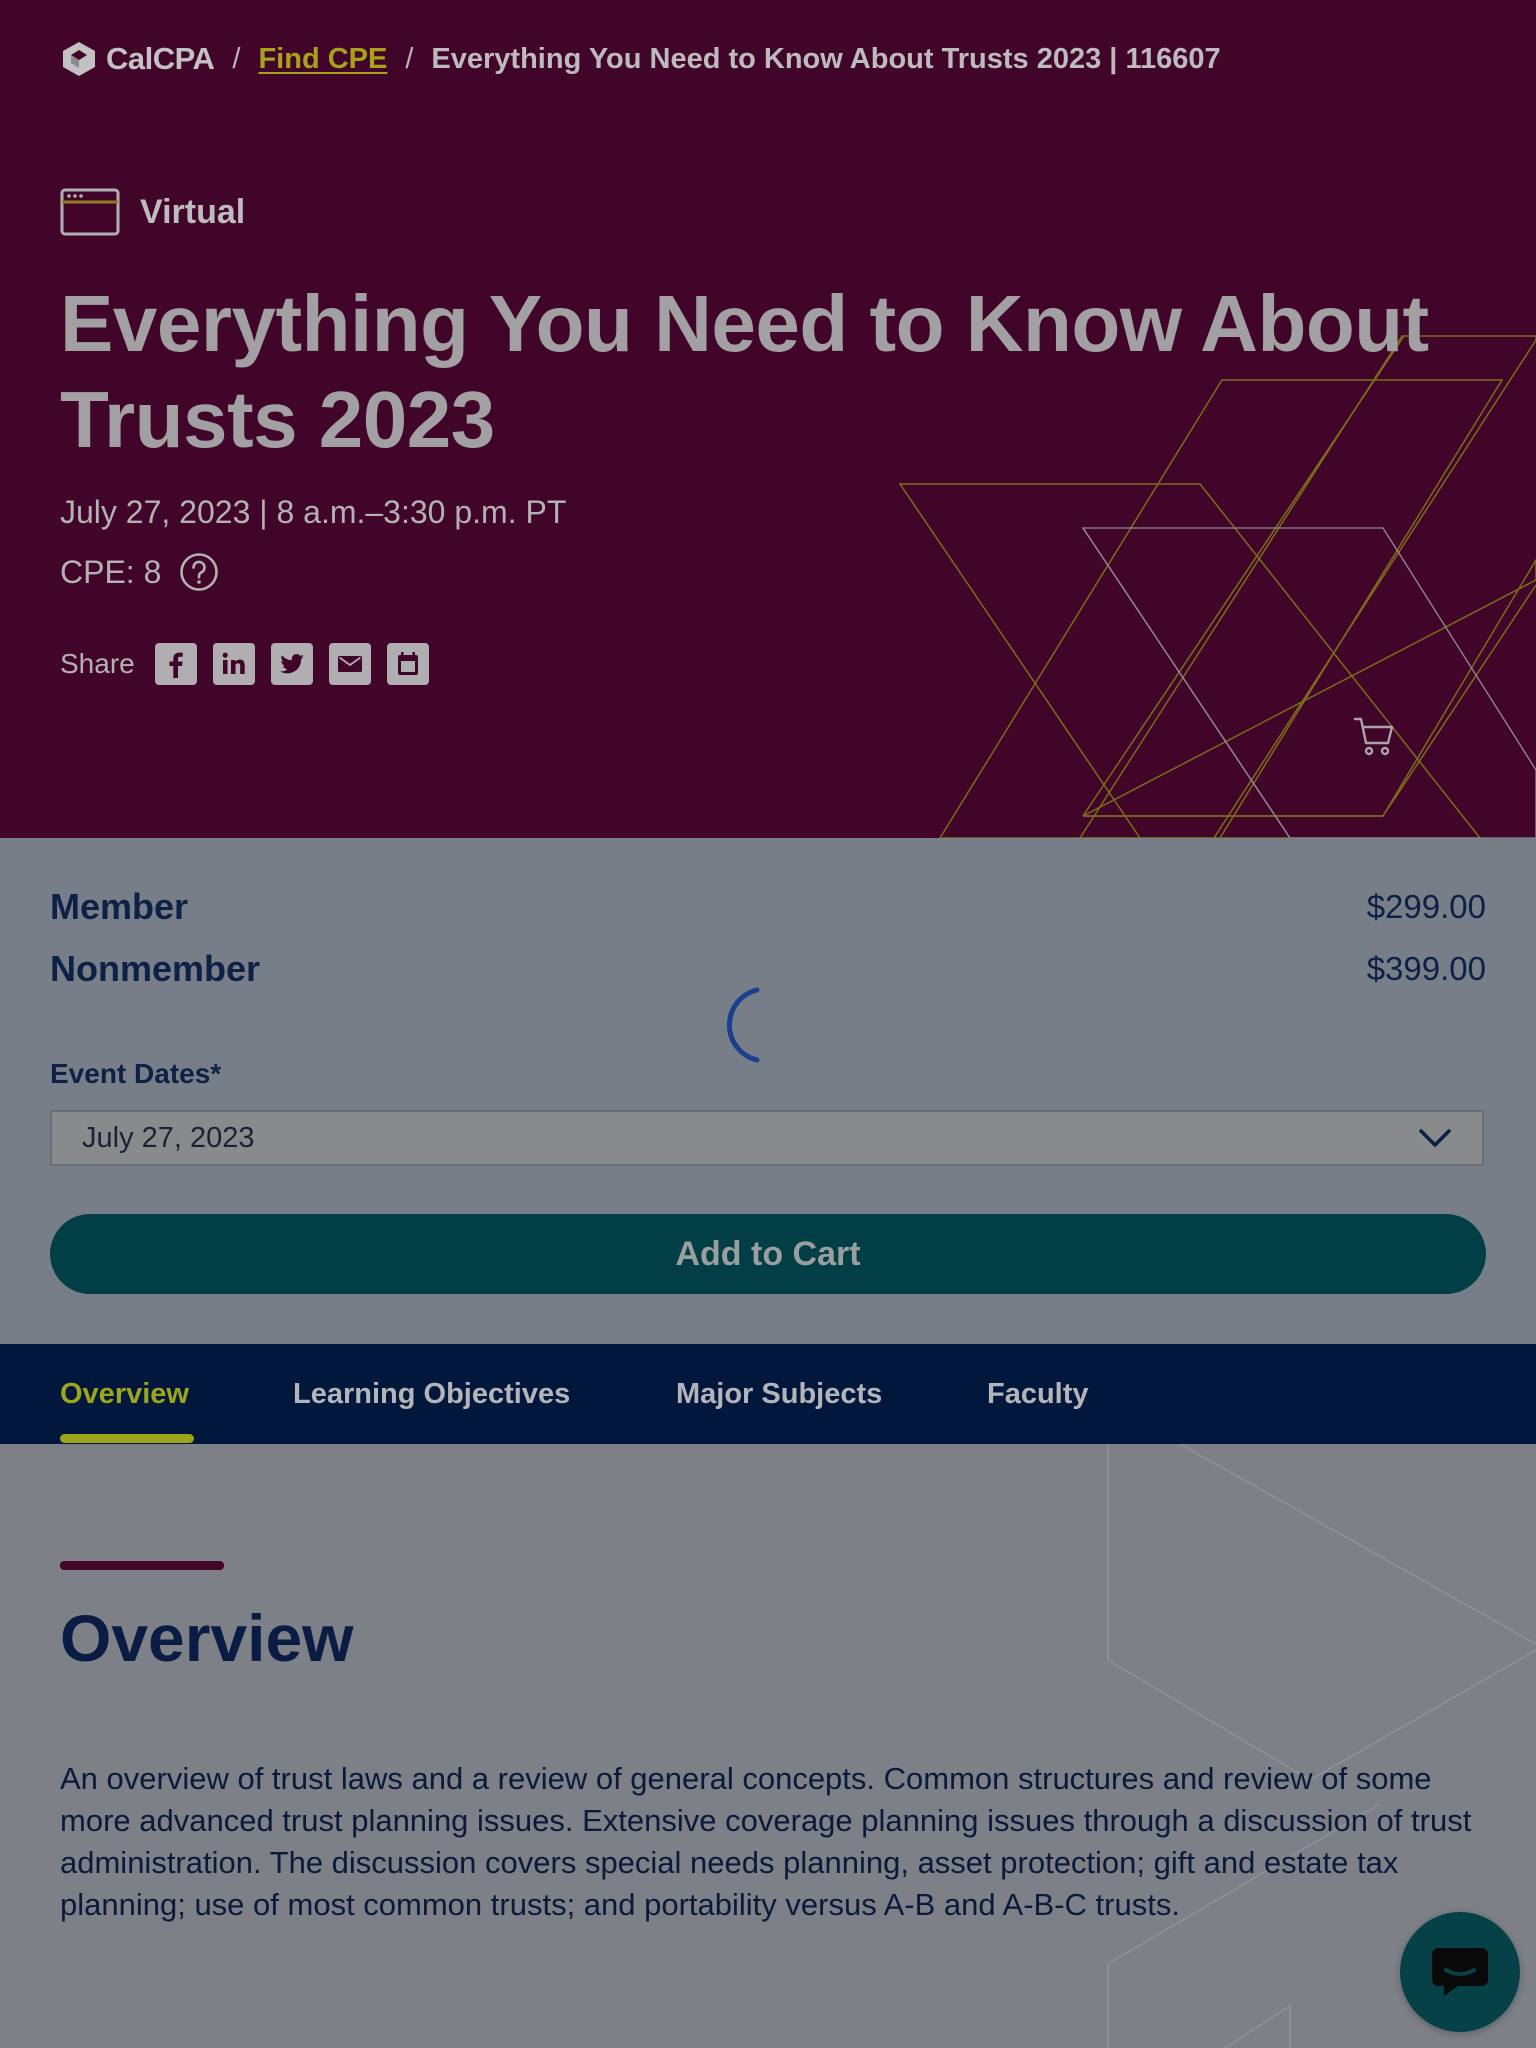 This screenshot has height=2048, width=1536. I want to click on event-dates-select: July 27, 2023, so click(767, 1138).